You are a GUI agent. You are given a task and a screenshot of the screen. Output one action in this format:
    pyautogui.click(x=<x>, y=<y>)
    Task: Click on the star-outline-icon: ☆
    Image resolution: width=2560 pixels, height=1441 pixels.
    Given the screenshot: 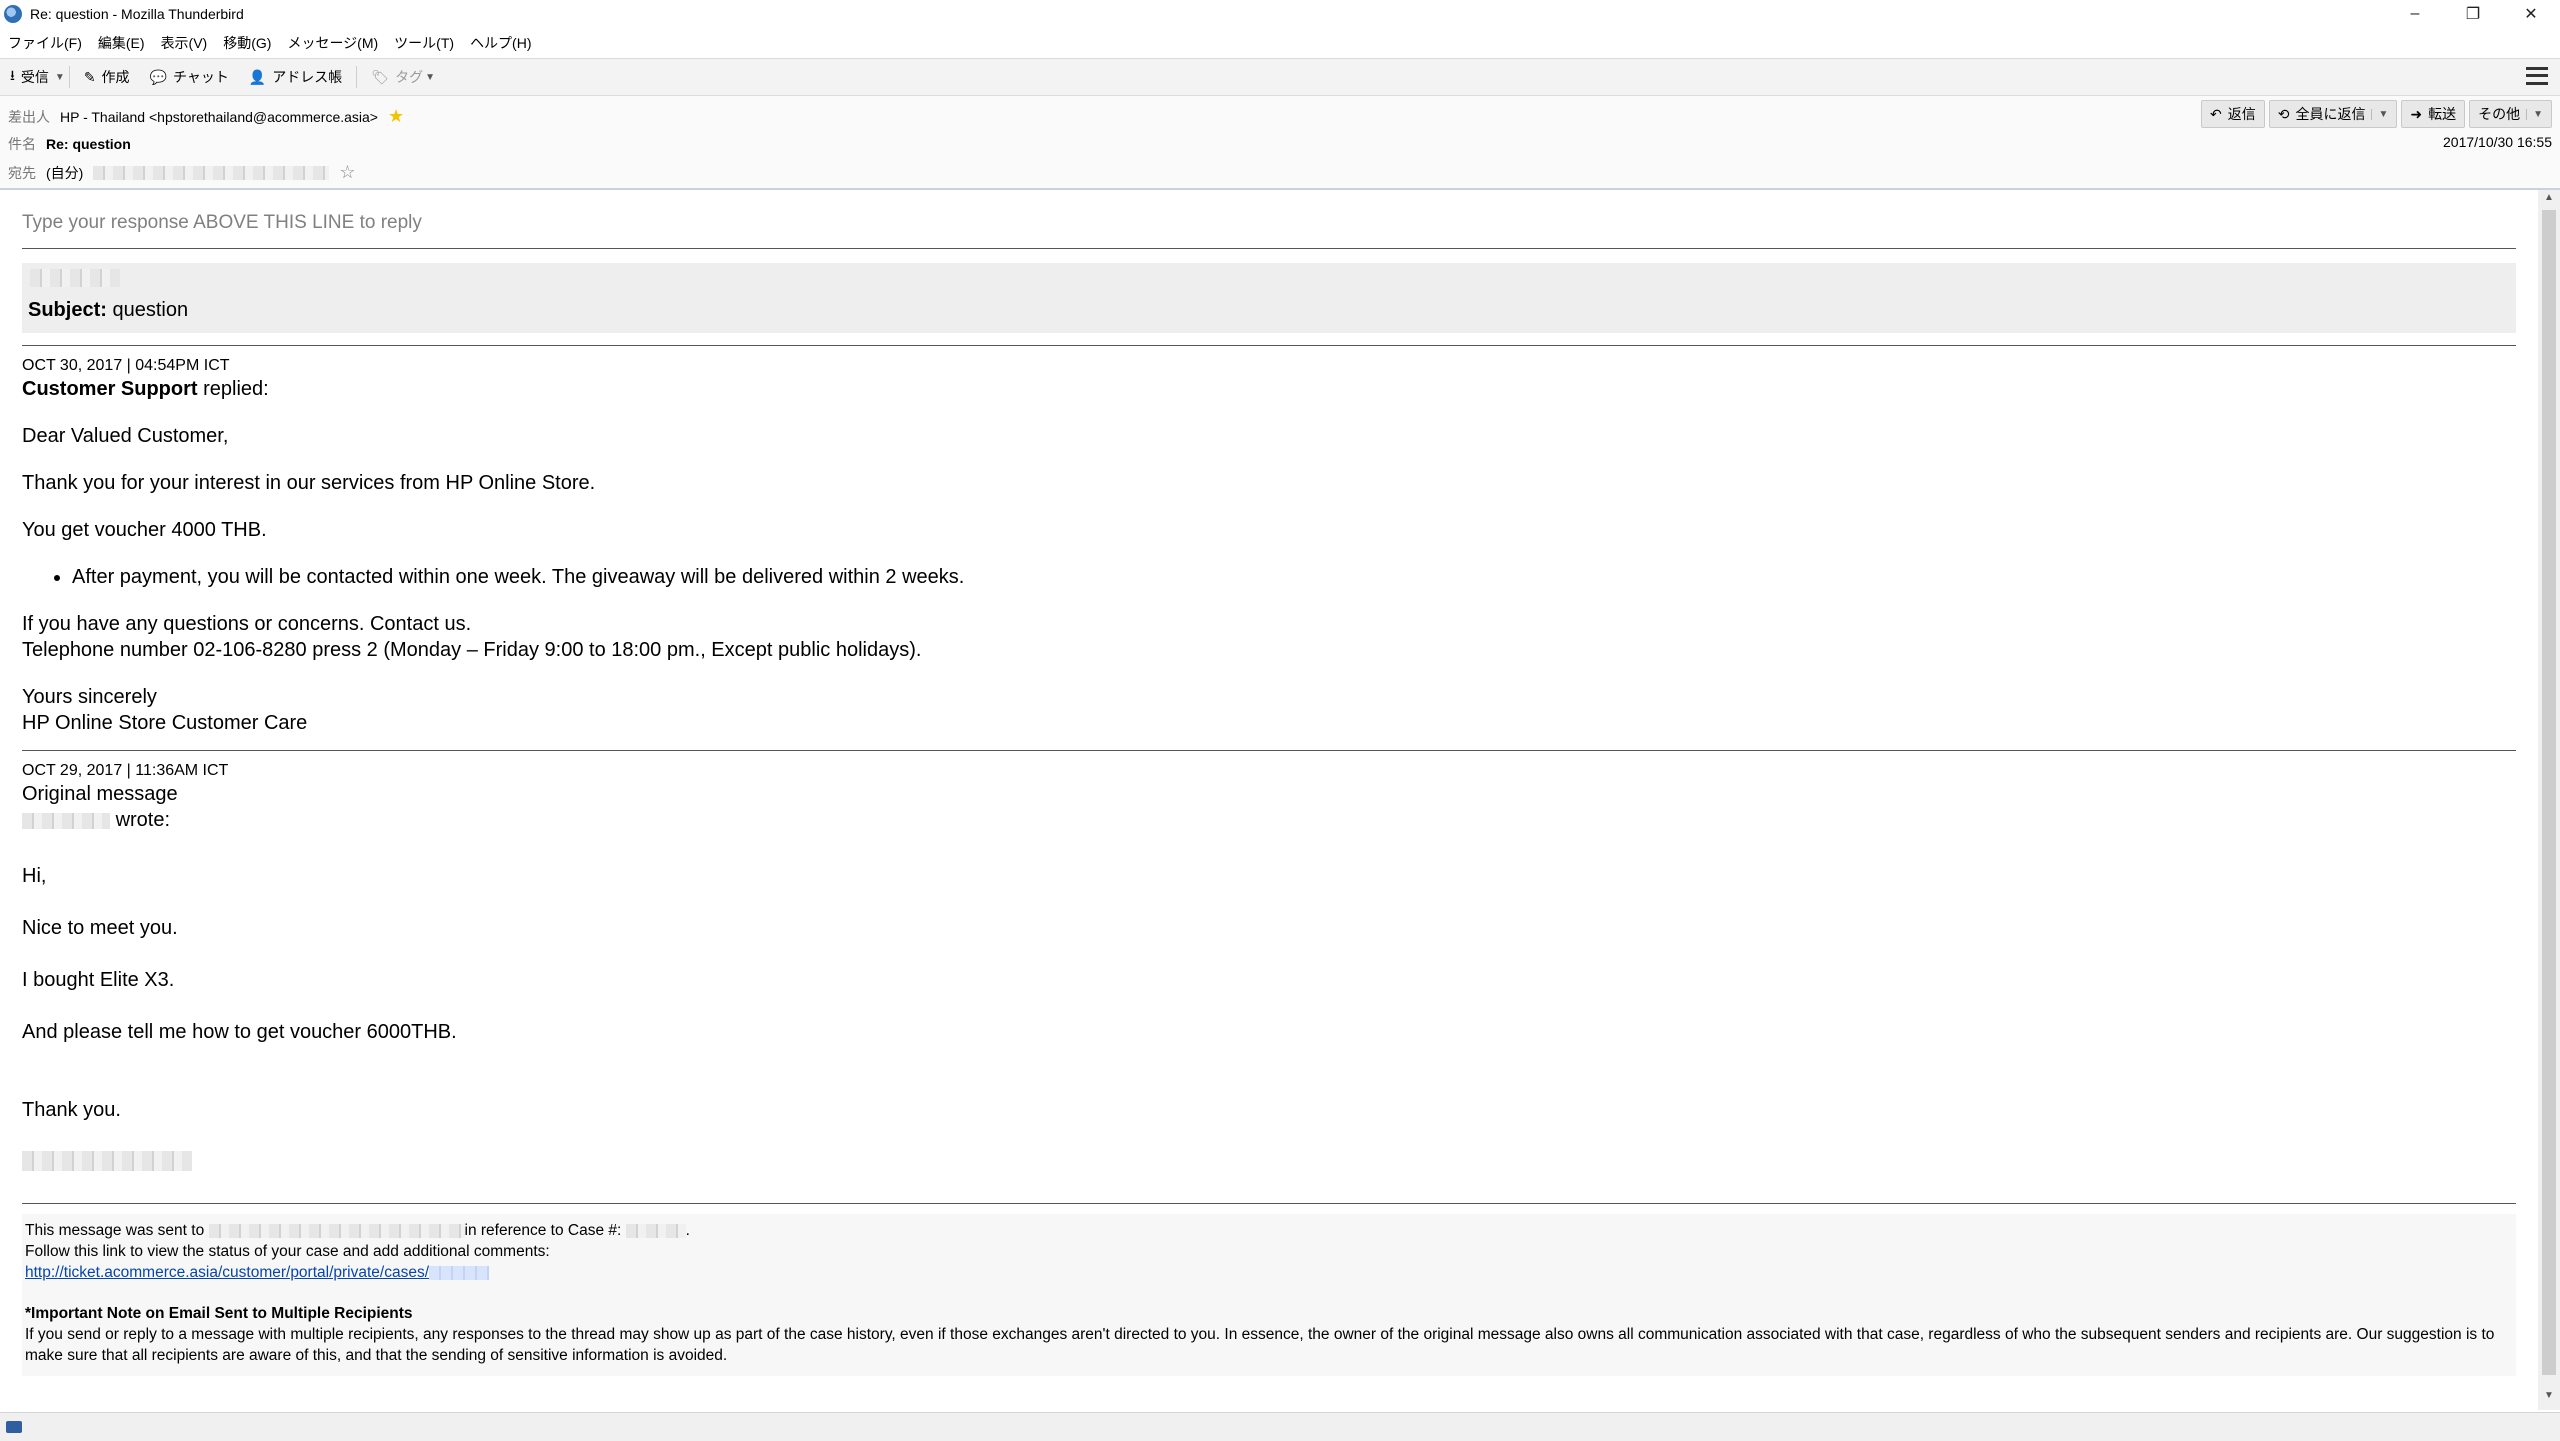 What is the action you would take?
    pyautogui.click(x=347, y=172)
    